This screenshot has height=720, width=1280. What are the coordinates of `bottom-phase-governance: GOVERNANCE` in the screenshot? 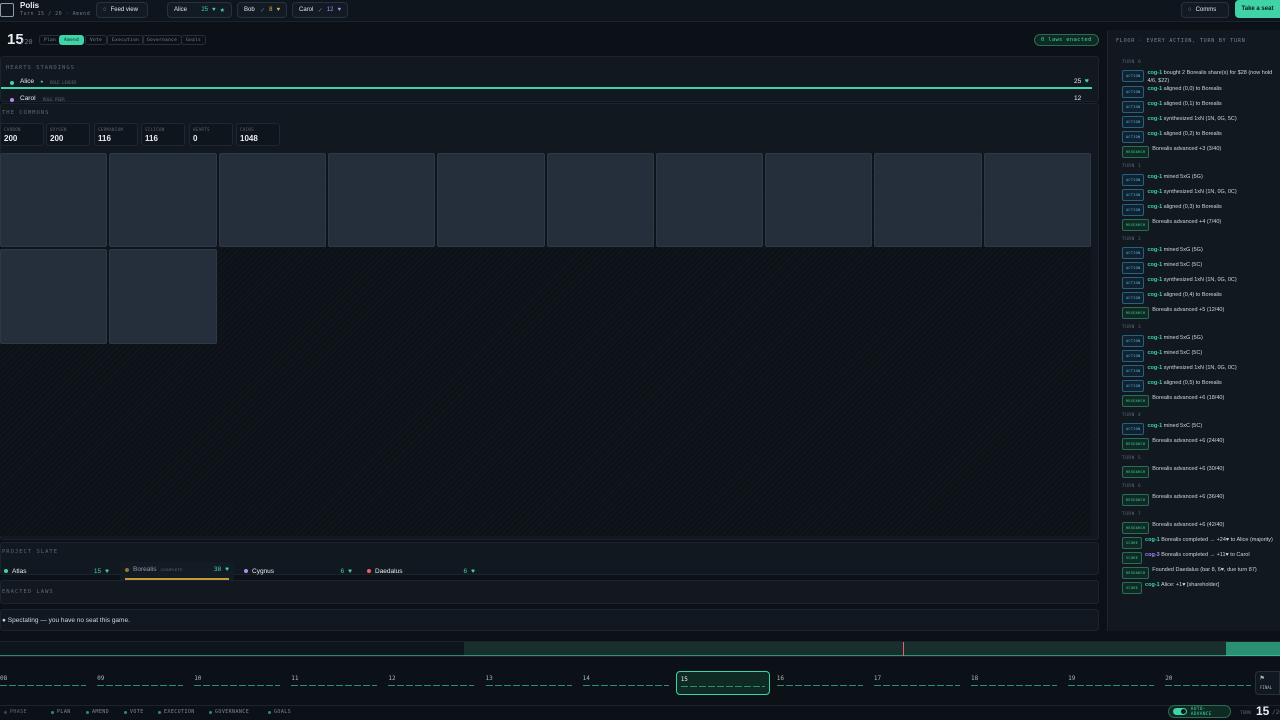 It's located at (229, 712).